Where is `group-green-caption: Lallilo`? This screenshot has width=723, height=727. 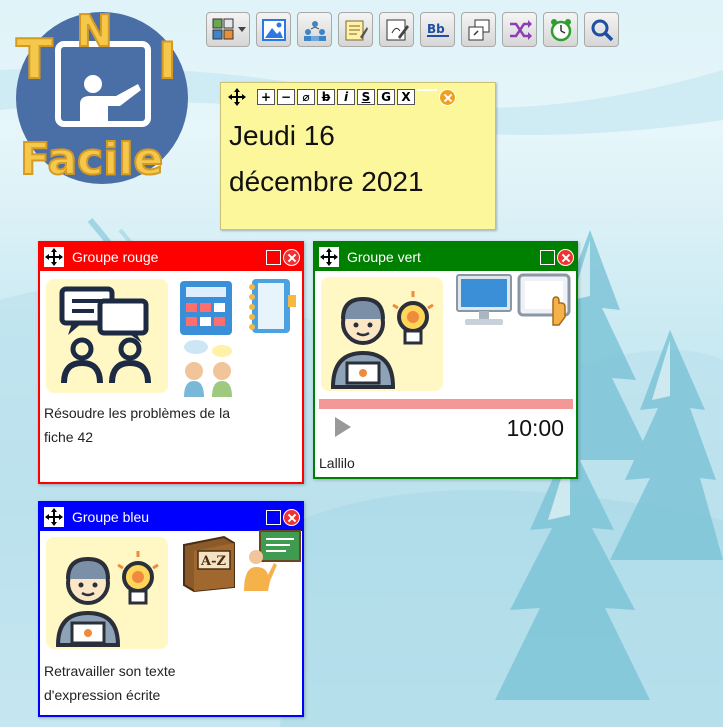 group-green-caption: Lallilo is located at coordinates (337, 463).